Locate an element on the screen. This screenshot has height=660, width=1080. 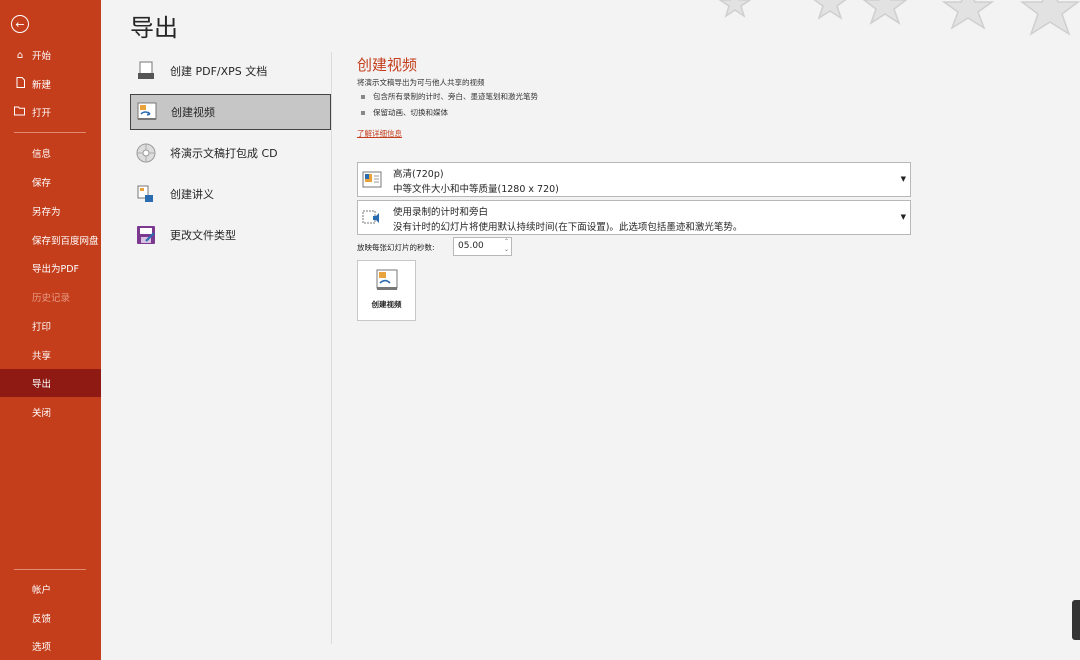
panel-divider is located at coordinates (331, 348).